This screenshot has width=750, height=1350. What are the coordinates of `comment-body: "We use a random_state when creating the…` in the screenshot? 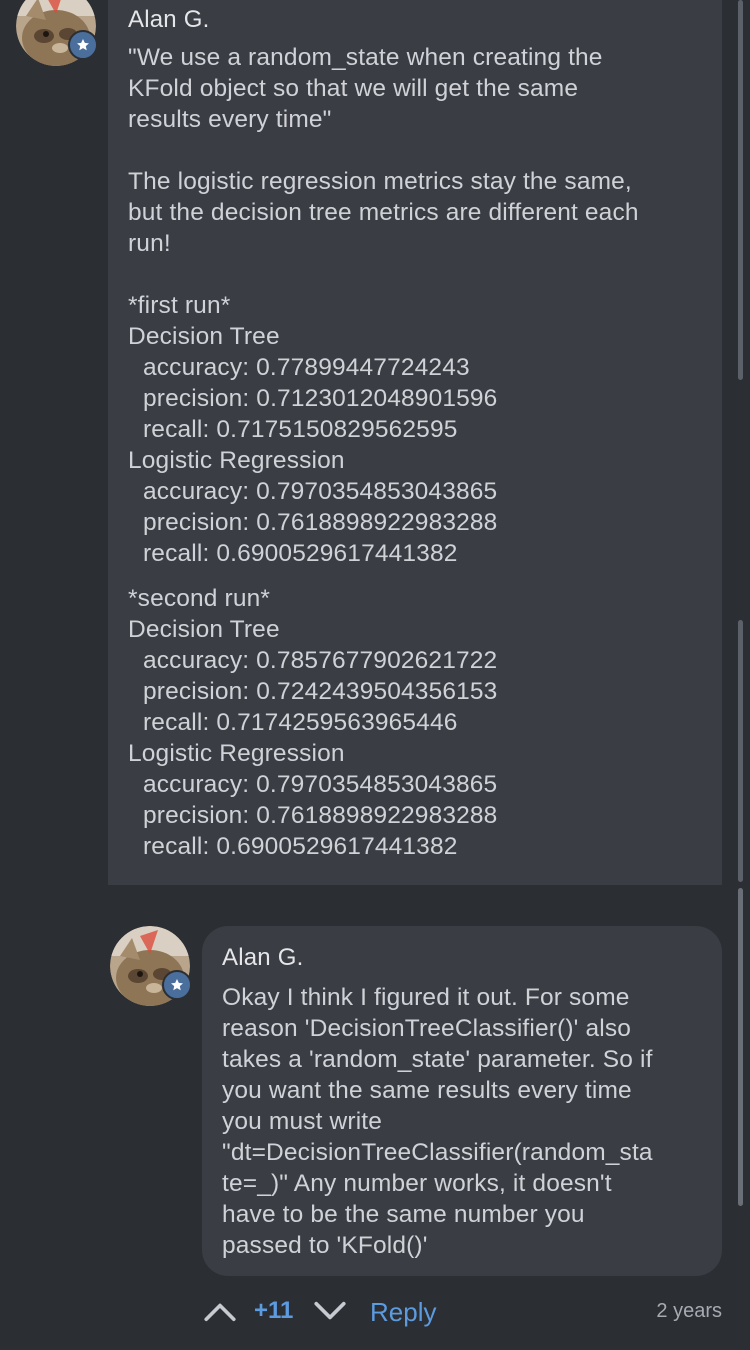 It's located at (383, 150).